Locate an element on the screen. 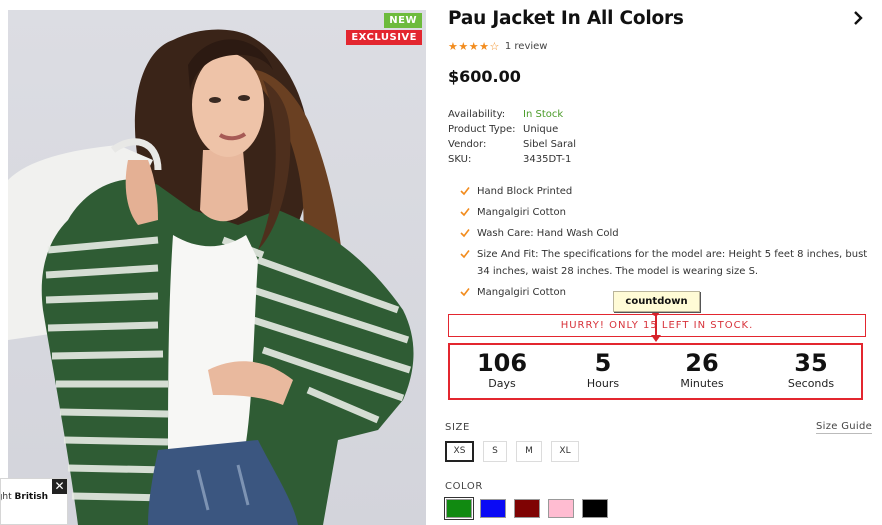 The image size is (882, 525). countdown-seconds: 35 Seconds is located at coordinates (811, 369).